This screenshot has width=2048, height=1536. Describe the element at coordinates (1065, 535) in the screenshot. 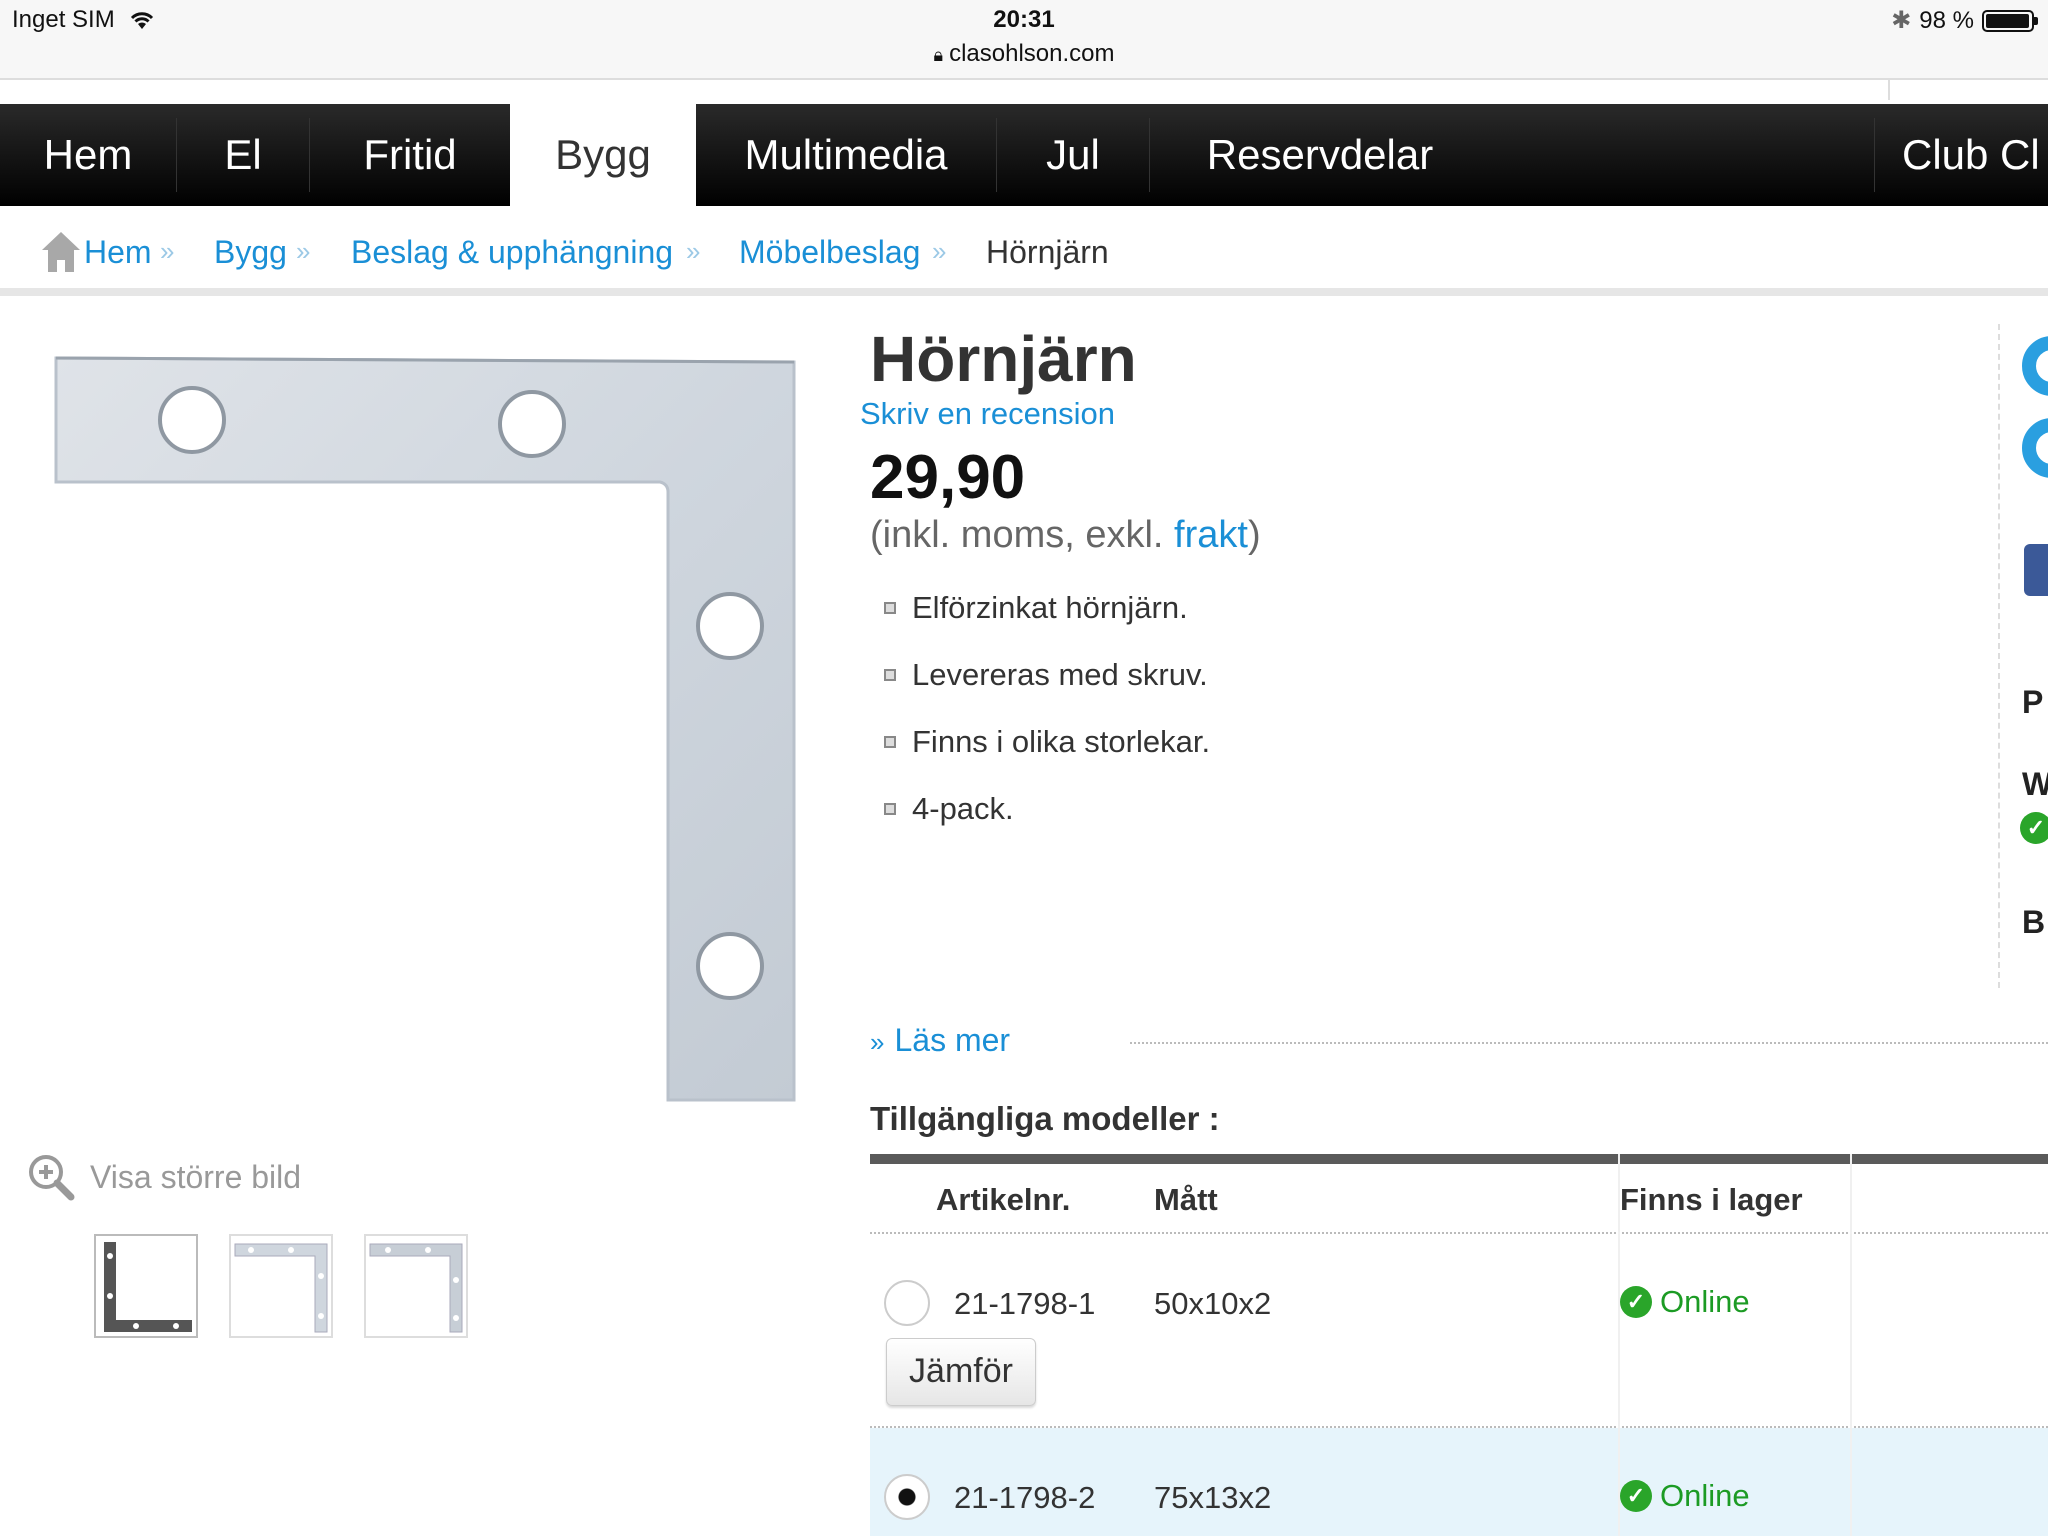

I see `vat-note: (inkl. moms, exkl. frakt)` at that location.